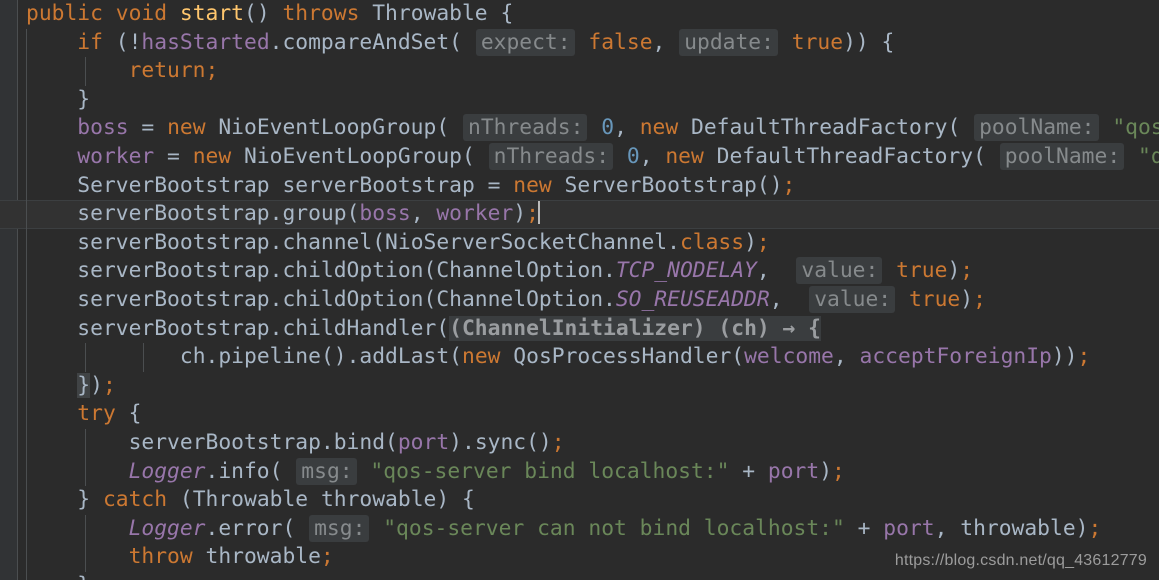 This screenshot has width=1159, height=580. Describe the element at coordinates (579, 414) in the screenshot. I see `code-line: try {` at that location.